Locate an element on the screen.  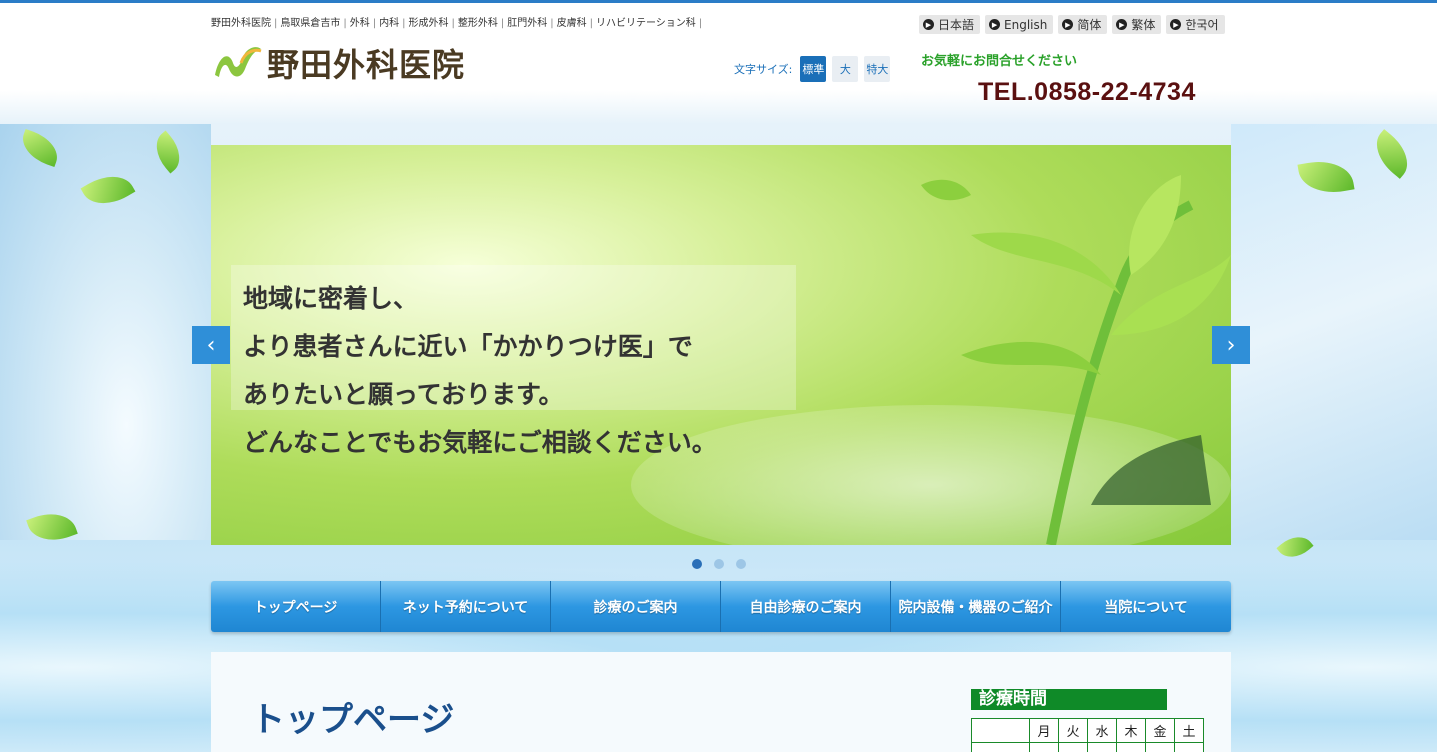
table-row is located at coordinates (1087, 747).